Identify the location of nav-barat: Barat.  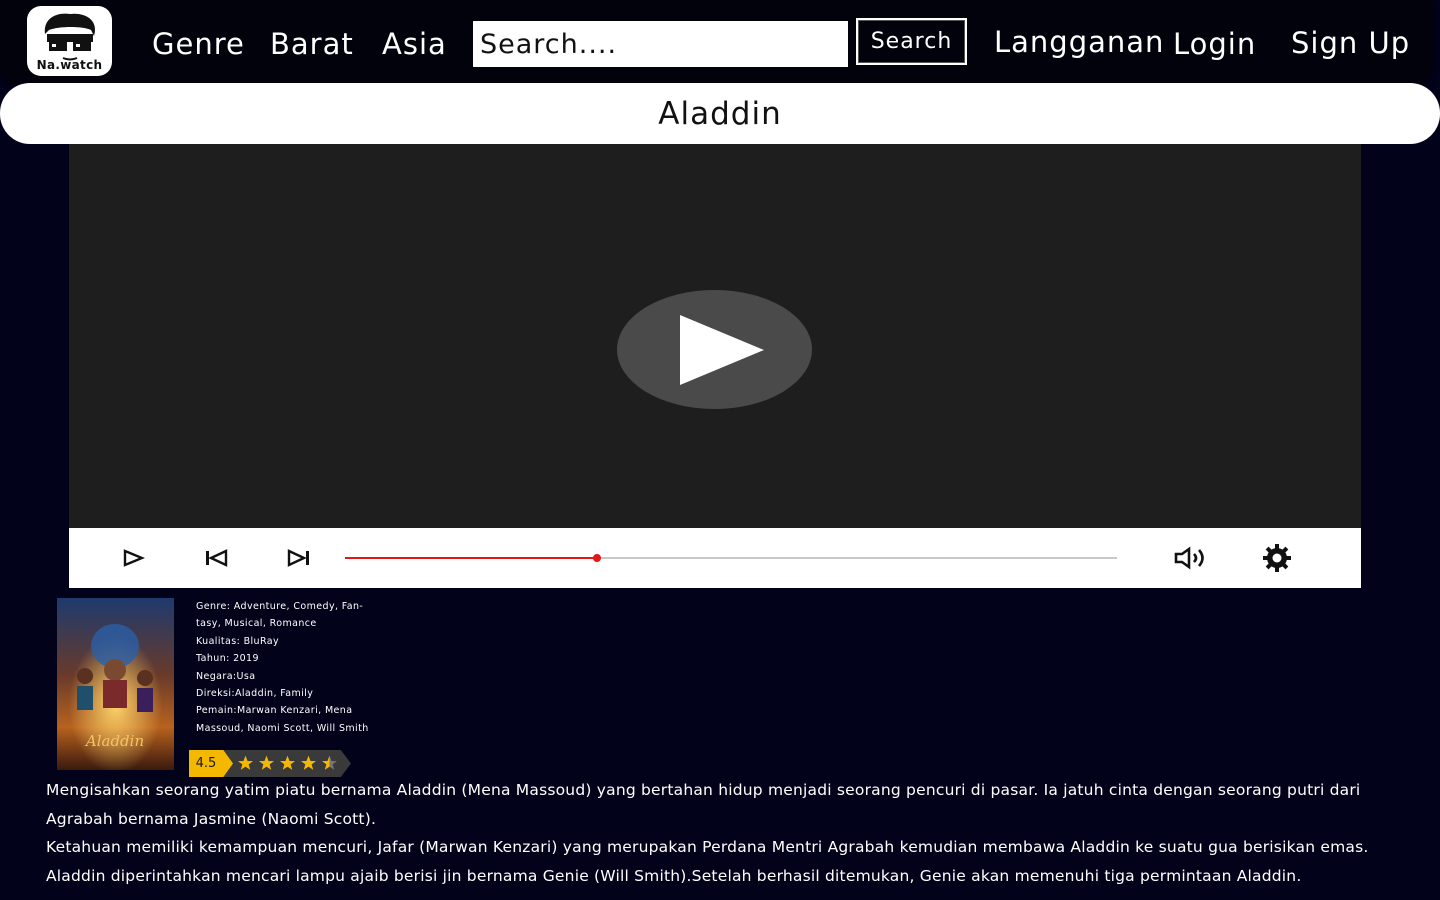
(312, 44).